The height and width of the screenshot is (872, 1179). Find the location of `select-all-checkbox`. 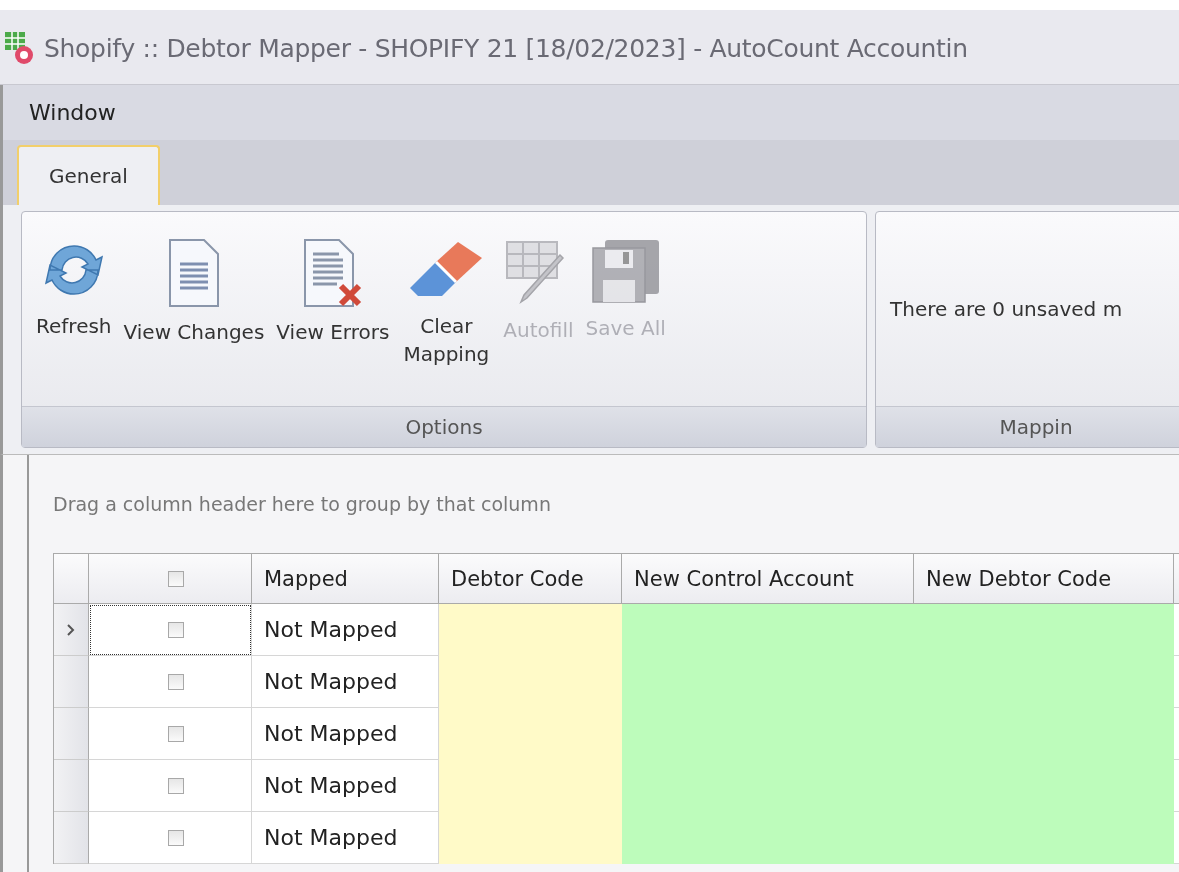

select-all-checkbox is located at coordinates (176, 578).